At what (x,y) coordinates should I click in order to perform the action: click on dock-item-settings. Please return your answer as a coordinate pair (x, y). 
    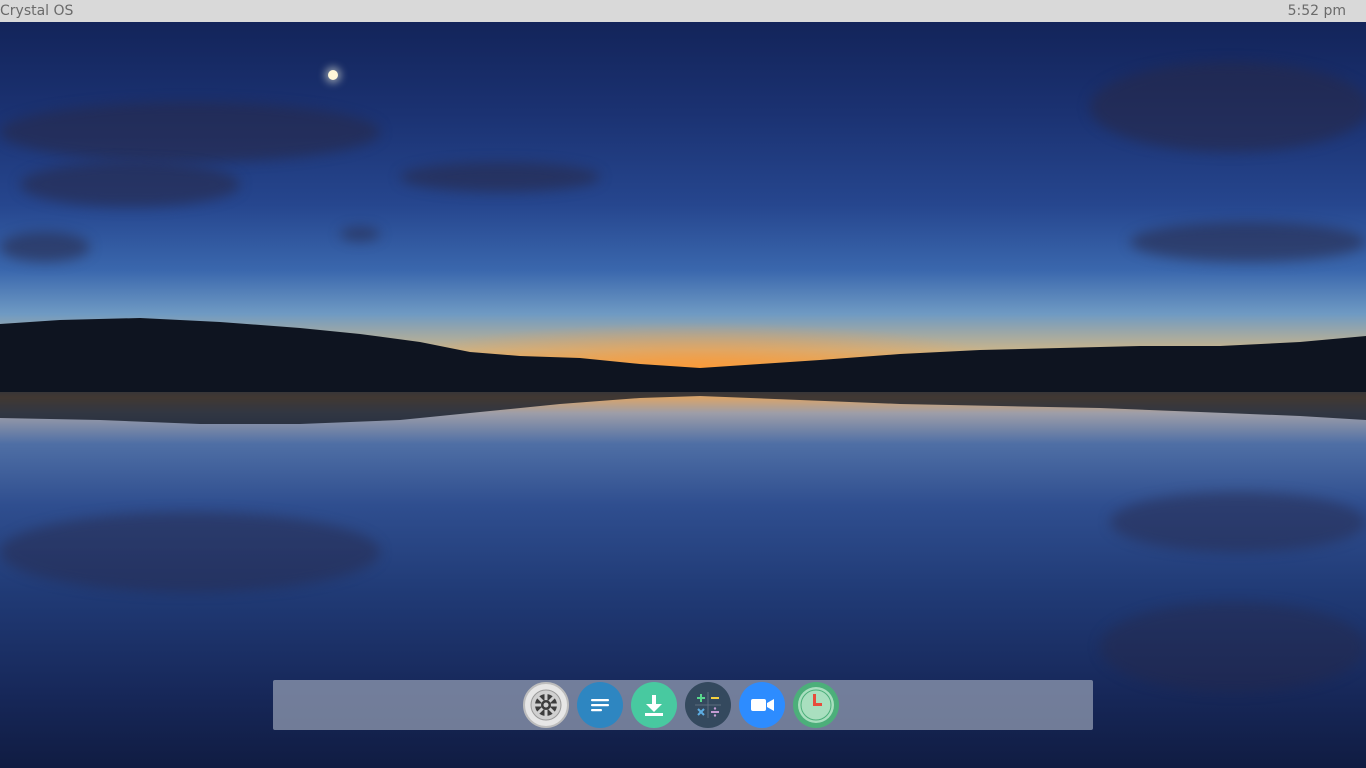
    Looking at the image, I should click on (546, 705).